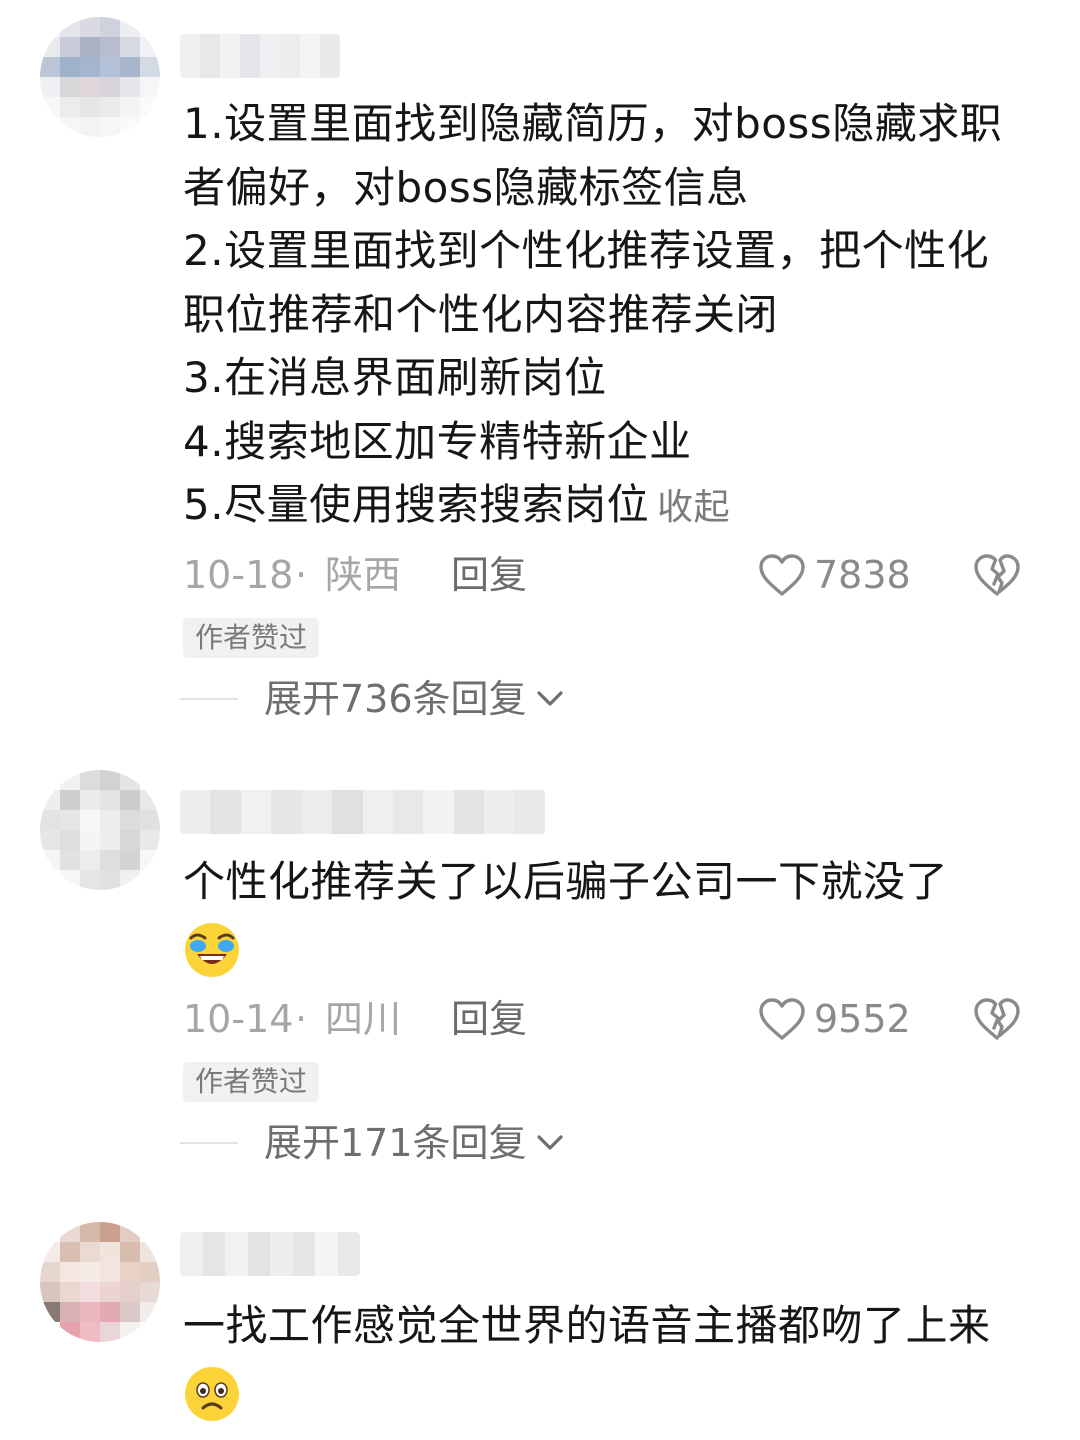 This screenshot has height=1440, width=1080. Describe the element at coordinates (270, 1254) in the screenshot. I see `username-blurred` at that location.